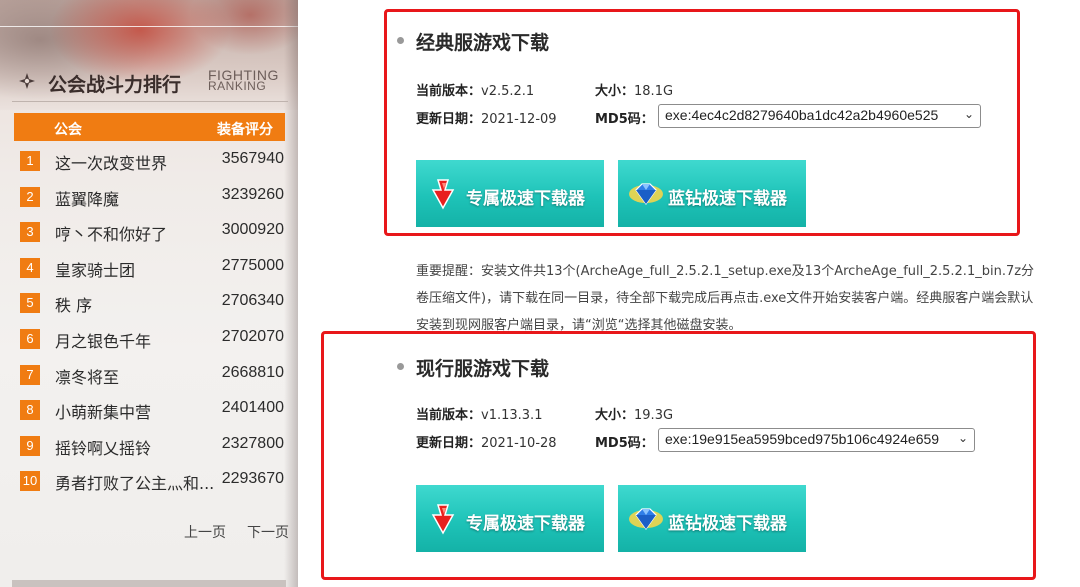 The image size is (1080, 587). What do you see at coordinates (252, 372) in the screenshot?
I see `guild-score: 2668810` at bounding box center [252, 372].